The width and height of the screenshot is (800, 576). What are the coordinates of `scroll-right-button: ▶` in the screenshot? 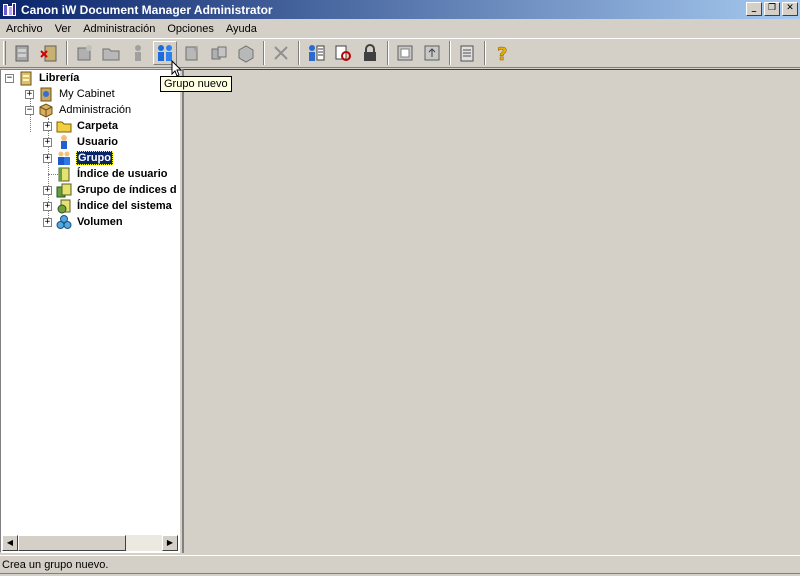 It's located at (170, 543).